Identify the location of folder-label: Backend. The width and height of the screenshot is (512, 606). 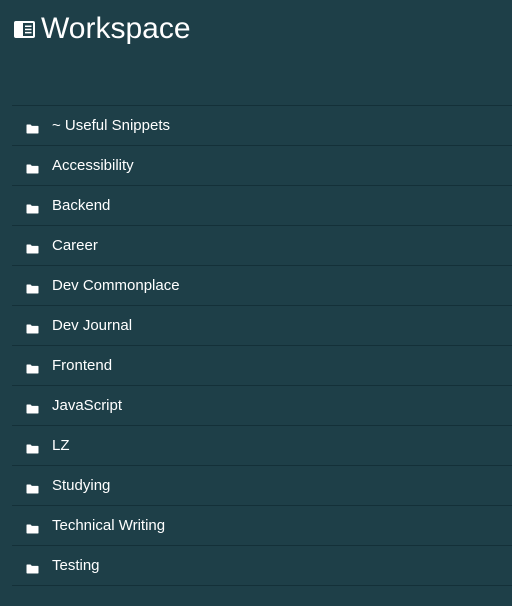
(81, 205).